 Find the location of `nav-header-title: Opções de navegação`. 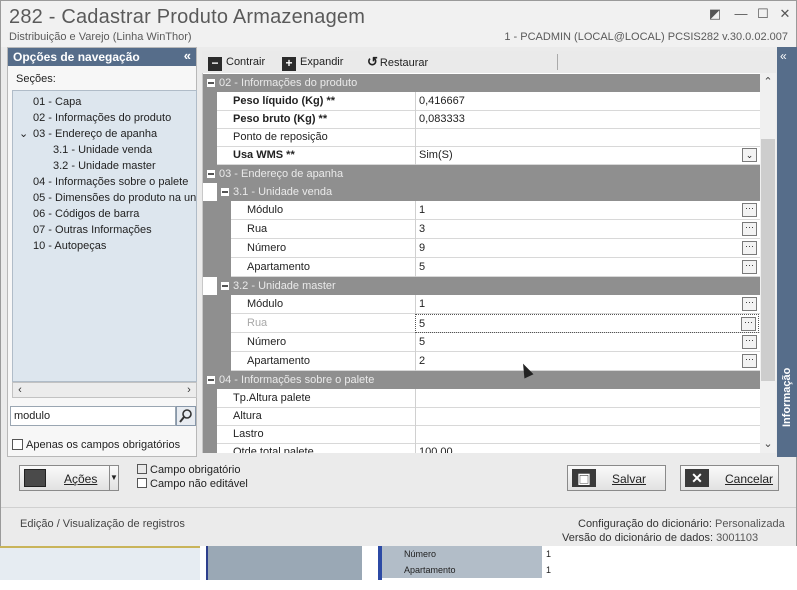

nav-header-title: Opções de navegação is located at coordinates (76, 57).